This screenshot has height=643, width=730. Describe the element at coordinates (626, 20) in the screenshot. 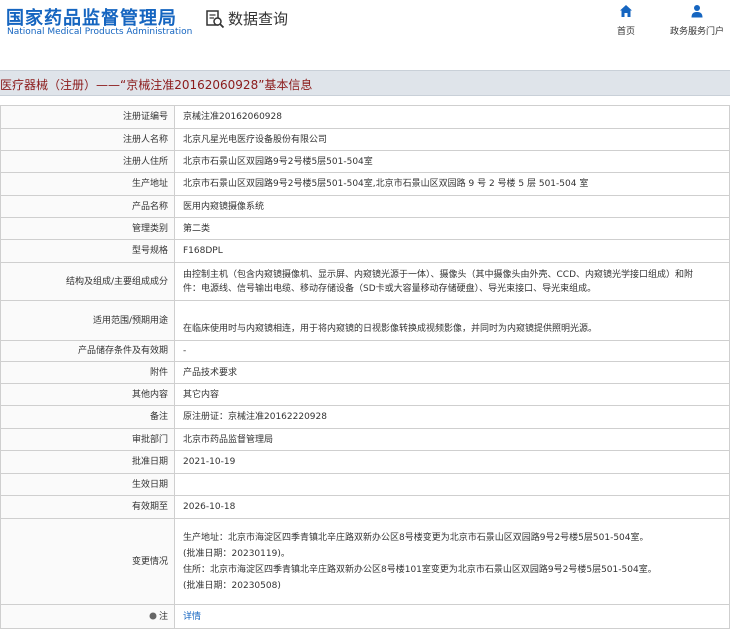

I see `nav-home: 首页` at that location.